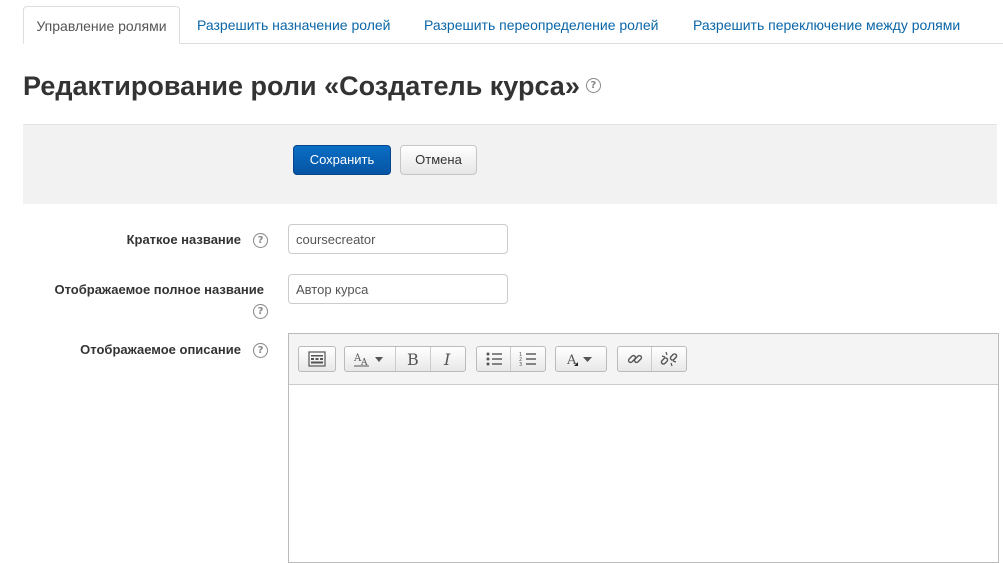  I want to click on tab-allow-assign: Разрешить назначение ролей, so click(293, 25).